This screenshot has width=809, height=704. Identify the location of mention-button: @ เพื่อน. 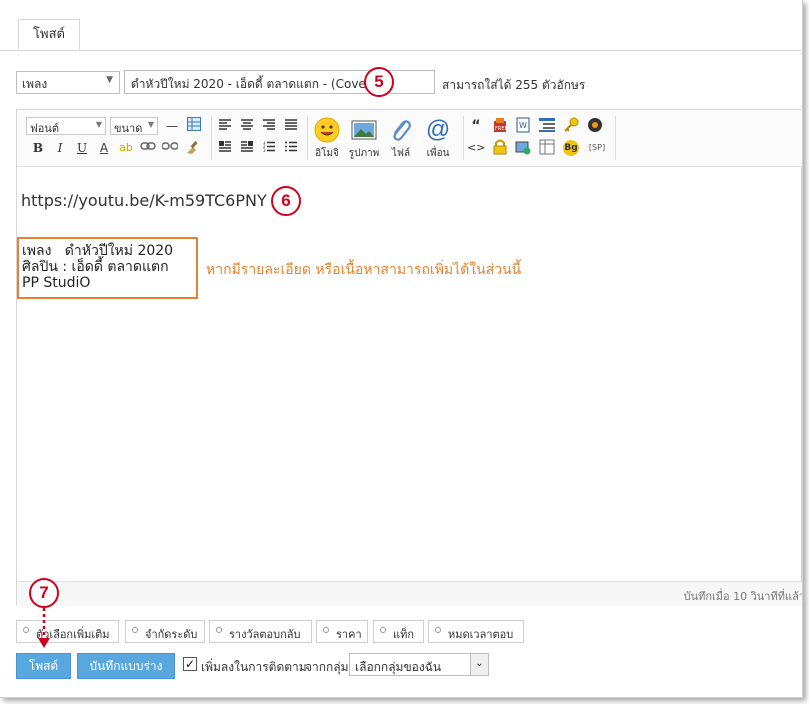
(438, 138).